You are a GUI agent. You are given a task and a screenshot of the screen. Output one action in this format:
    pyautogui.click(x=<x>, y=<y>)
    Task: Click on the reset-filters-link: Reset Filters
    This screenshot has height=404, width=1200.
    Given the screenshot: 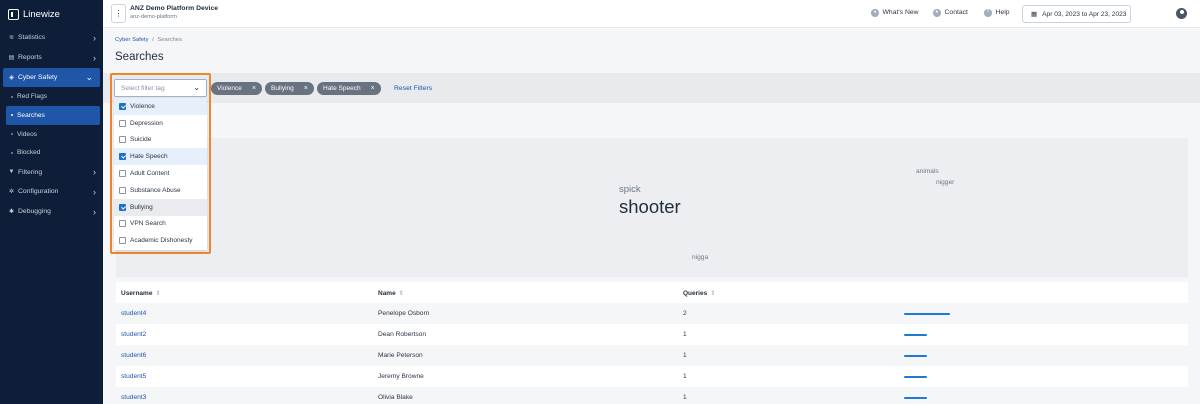 What is the action you would take?
    pyautogui.click(x=413, y=88)
    